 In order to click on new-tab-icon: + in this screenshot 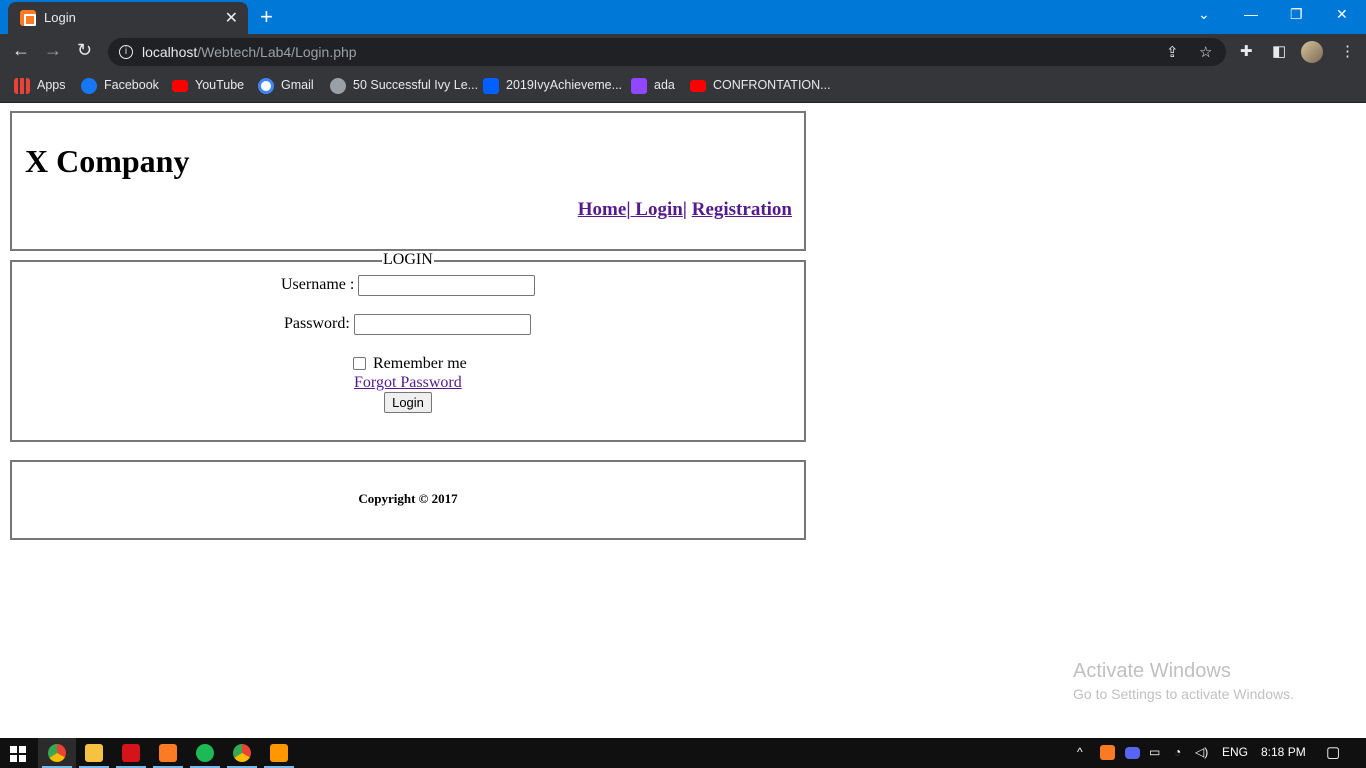, I will do `click(266, 17)`.